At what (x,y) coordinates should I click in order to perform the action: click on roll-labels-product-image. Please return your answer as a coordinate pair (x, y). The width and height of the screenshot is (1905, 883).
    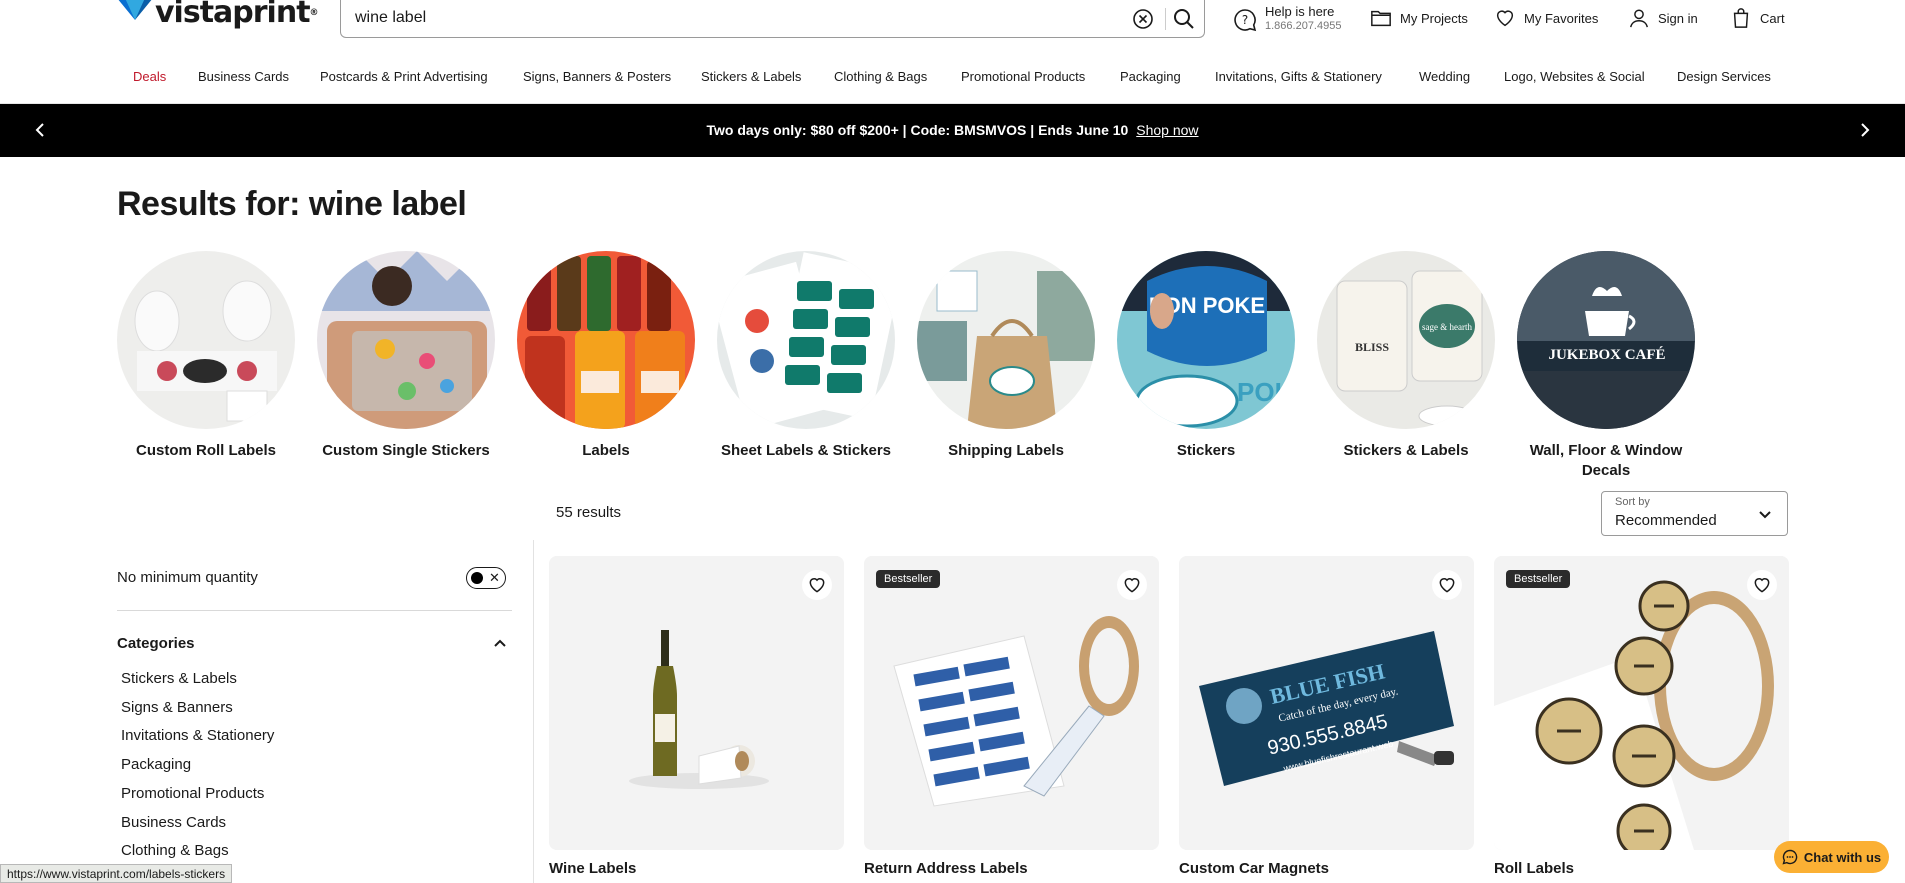
    Looking at the image, I should click on (1641, 703).